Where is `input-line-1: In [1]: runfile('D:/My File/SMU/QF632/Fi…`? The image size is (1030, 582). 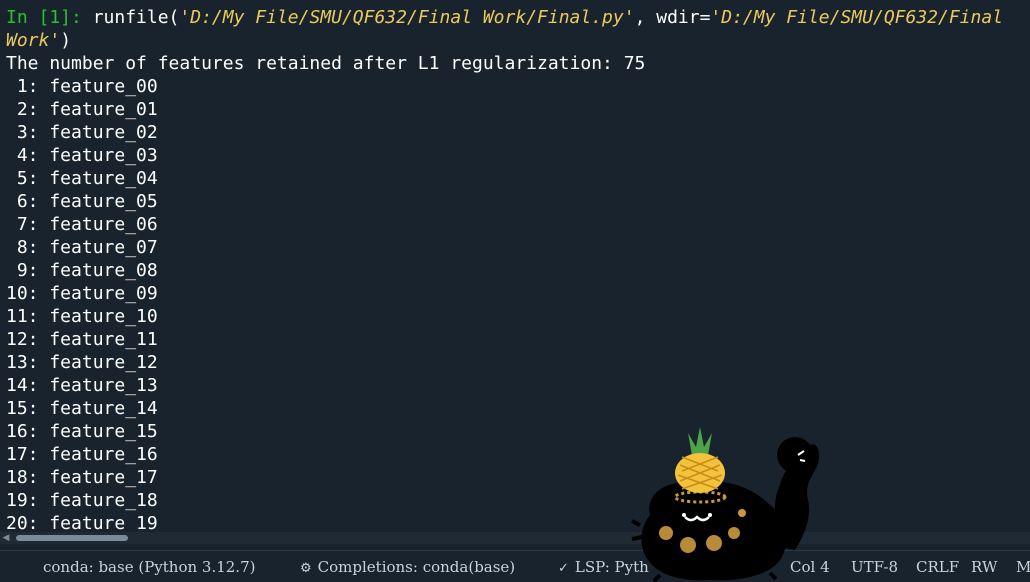
input-line-1: In [1]: runfile('D:/My File/SMU/QF632/Fi… is located at coordinates (504, 17).